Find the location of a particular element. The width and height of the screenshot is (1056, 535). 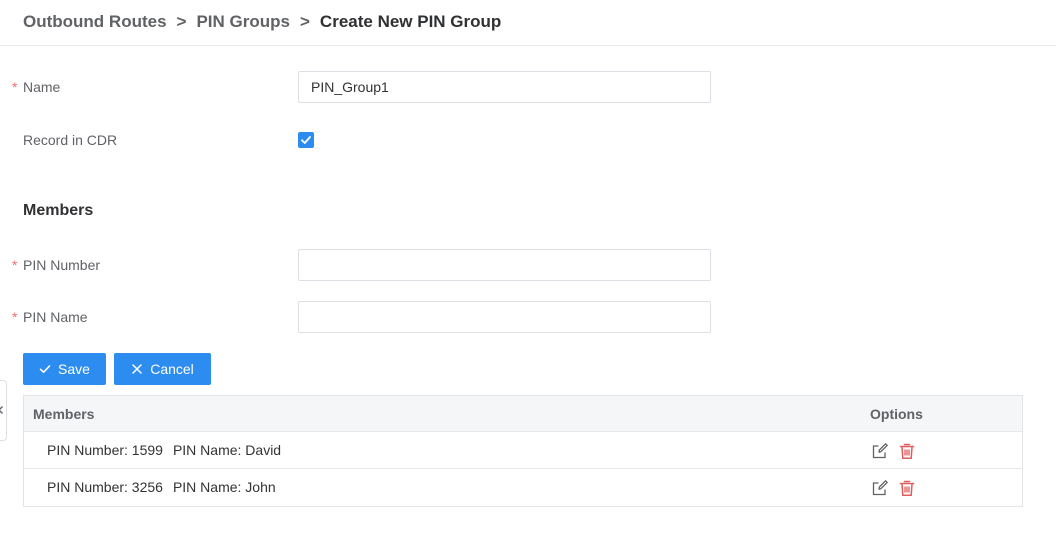

record-cdr-checkbox is located at coordinates (306, 140).